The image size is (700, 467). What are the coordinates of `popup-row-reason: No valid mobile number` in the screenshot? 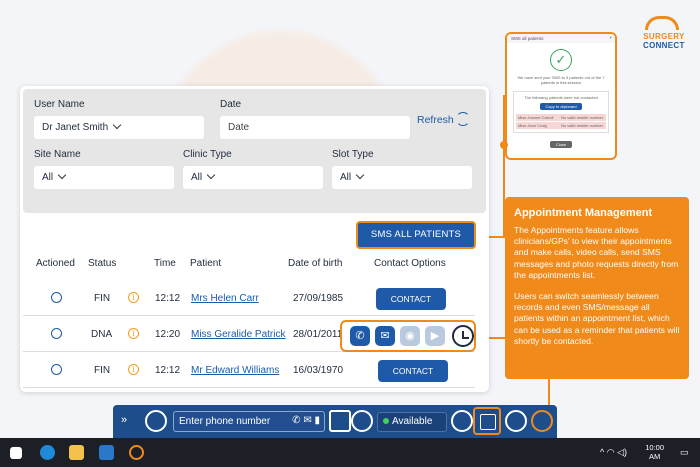 It's located at (582, 125).